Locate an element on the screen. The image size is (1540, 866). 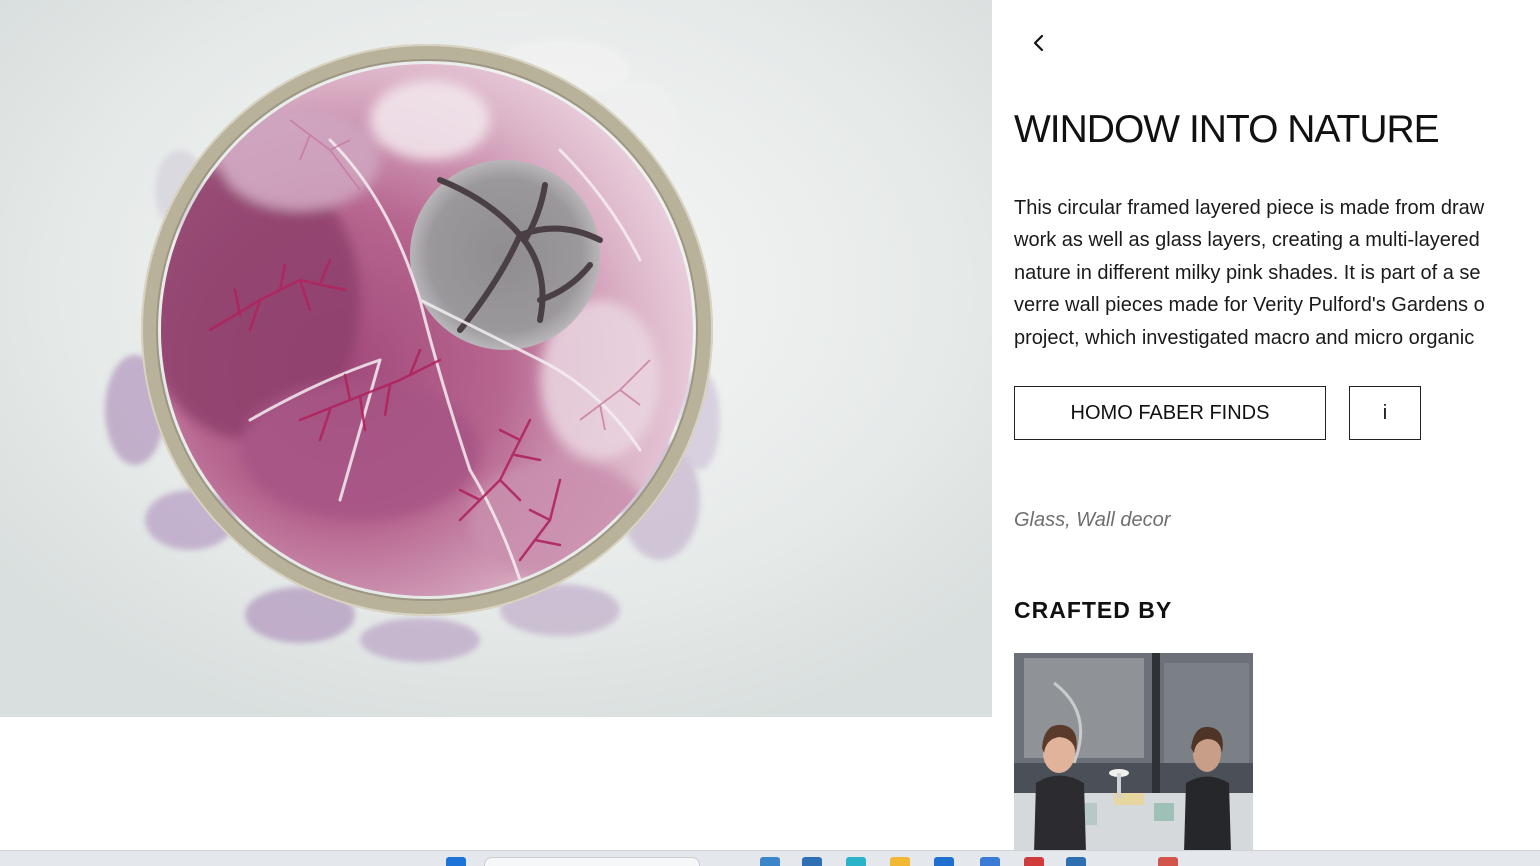
artisan-photo-illustration is located at coordinates (1133, 751).